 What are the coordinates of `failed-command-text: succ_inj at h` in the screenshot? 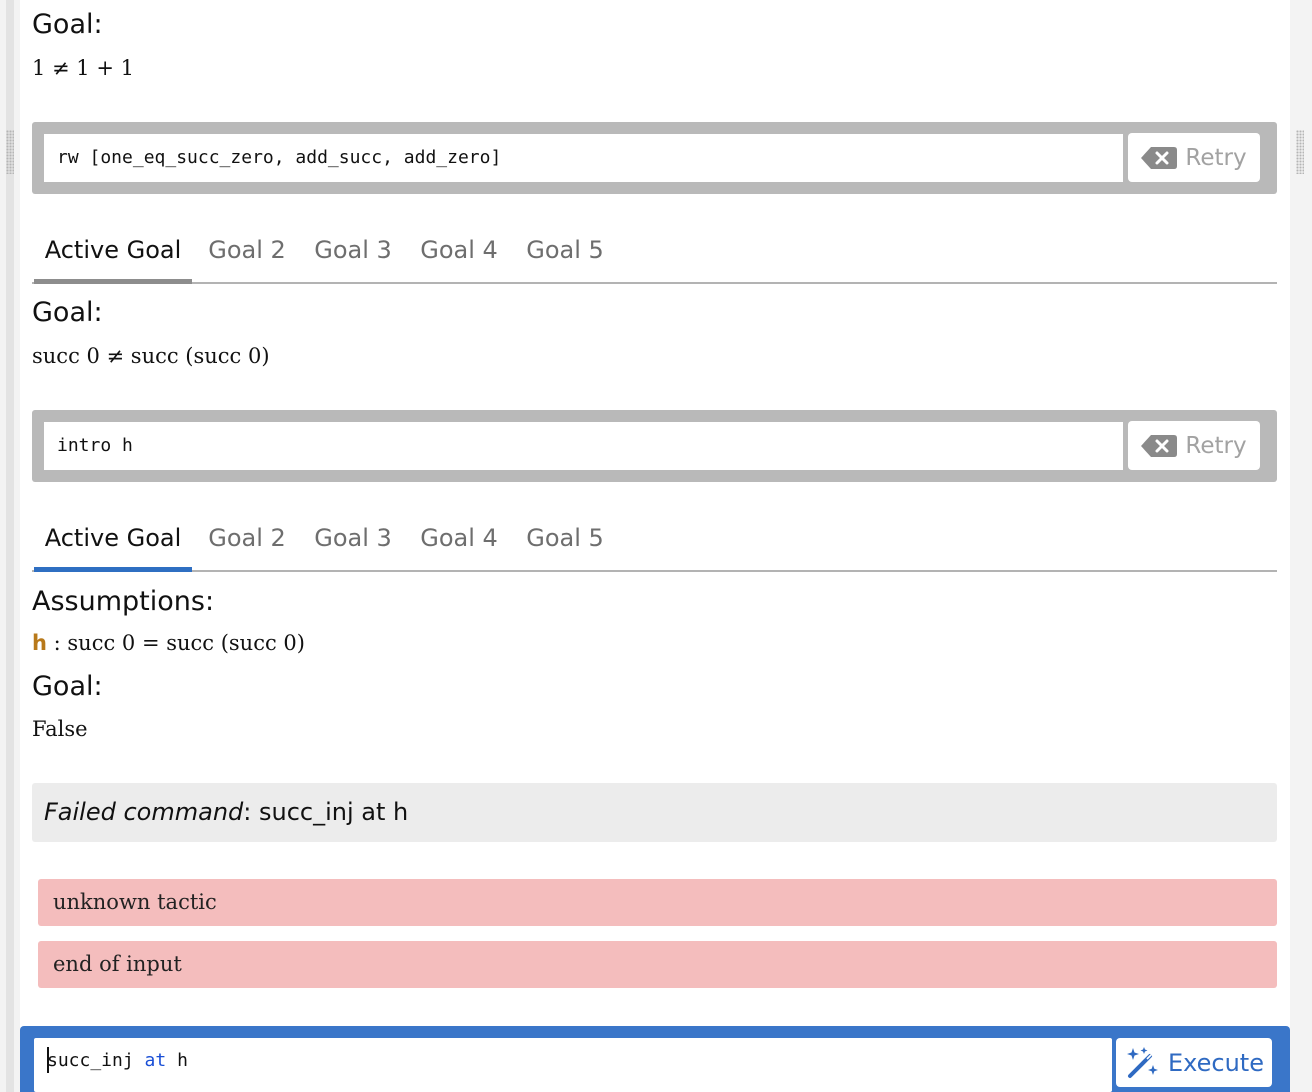 It's located at (334, 812).